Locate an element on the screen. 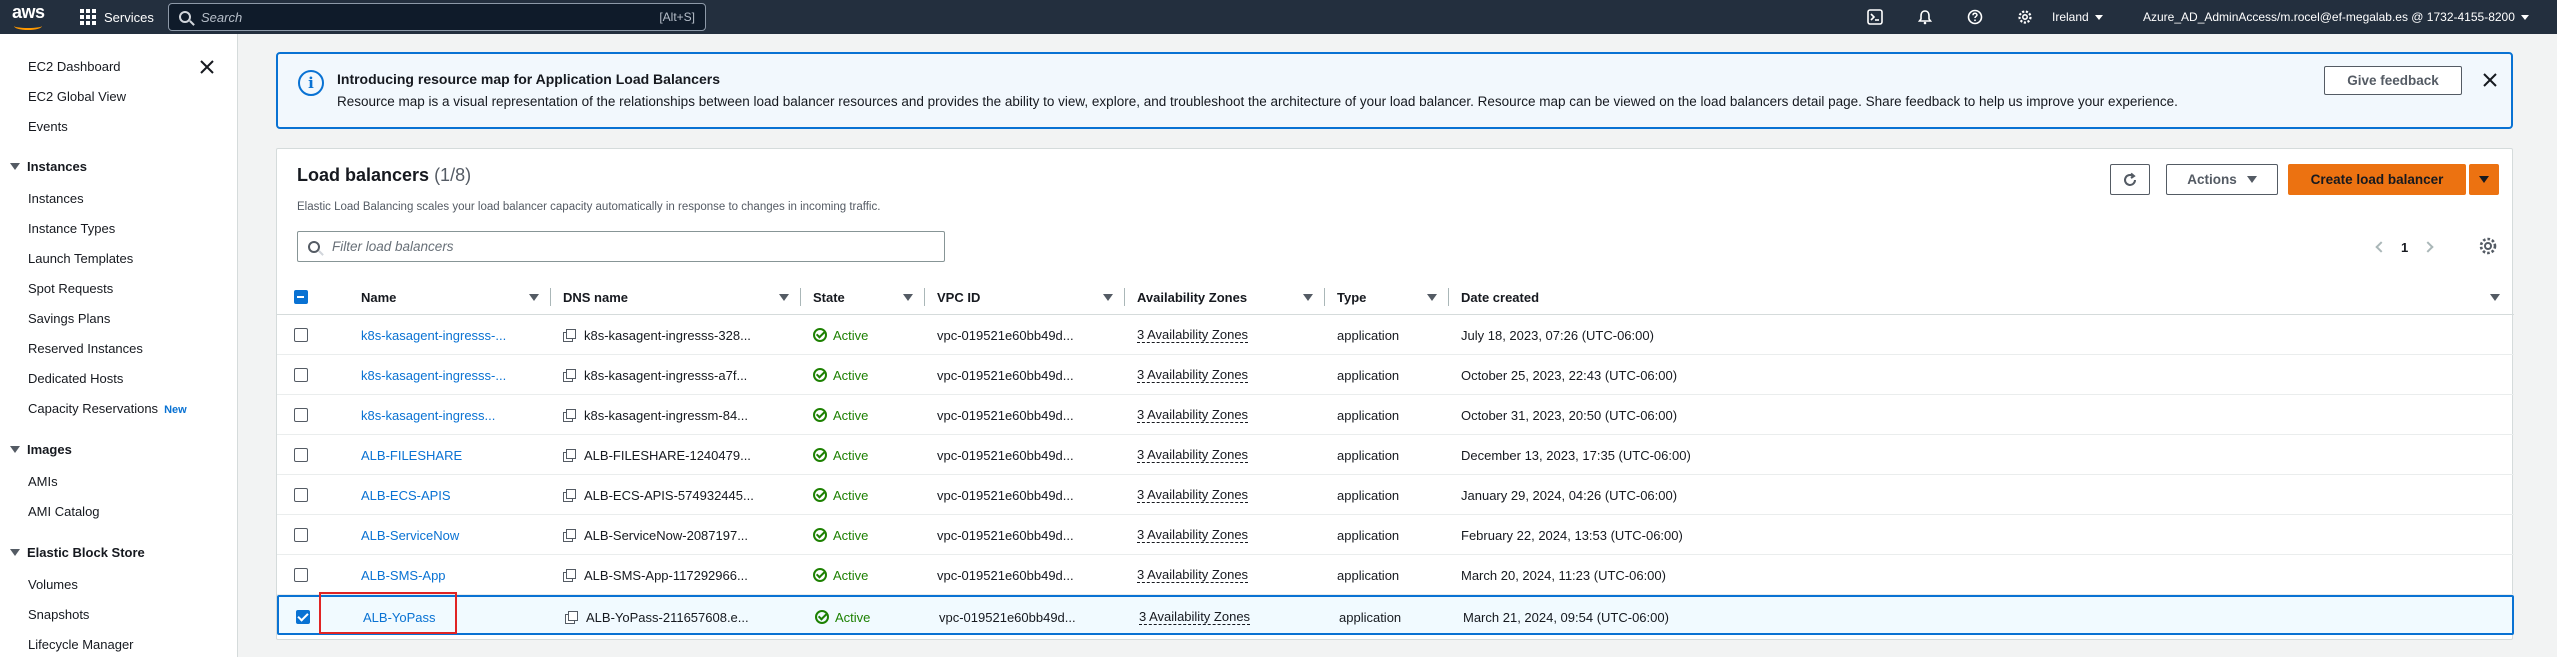 The width and height of the screenshot is (2557, 657). sidebar-item-amis: AMIs is located at coordinates (43, 481).